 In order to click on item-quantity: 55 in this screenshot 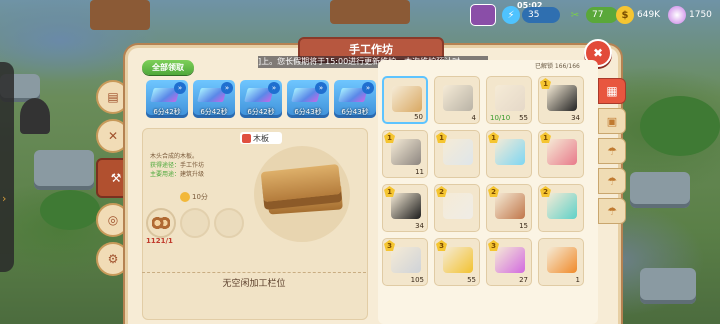, I will do `click(523, 118)`.